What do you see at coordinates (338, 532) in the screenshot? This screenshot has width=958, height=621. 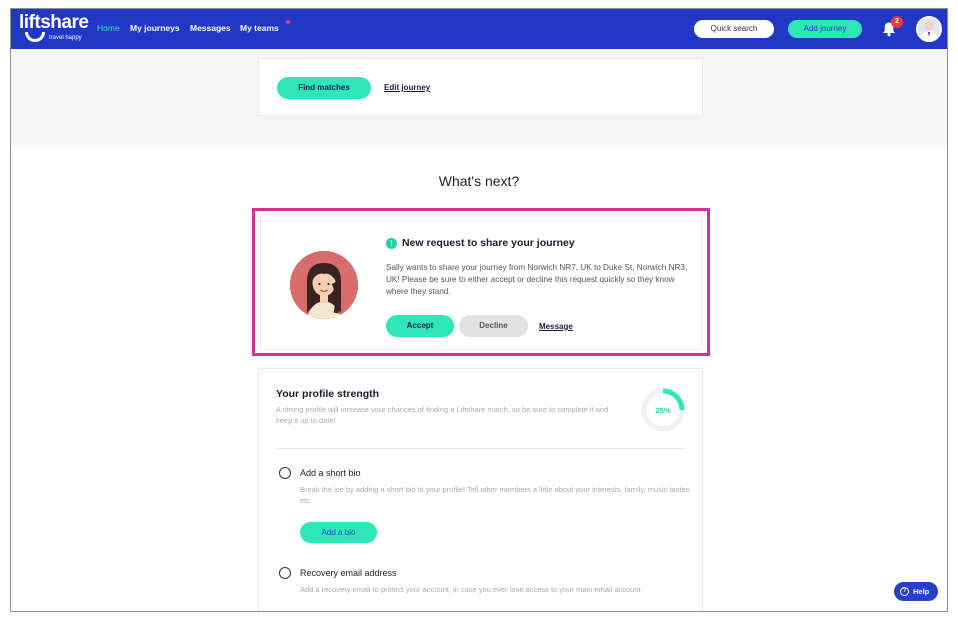 I see `add-bio-button: Add a bio` at bounding box center [338, 532].